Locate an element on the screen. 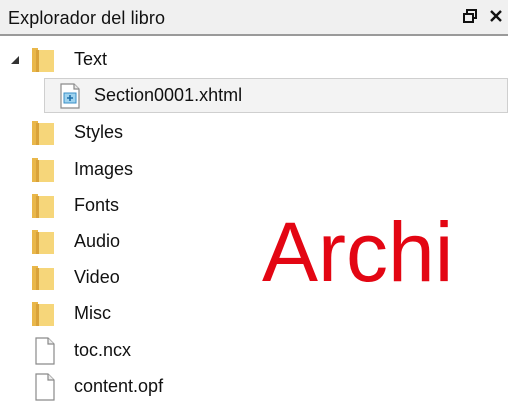 This screenshot has width=508, height=401. tree-item-content-opf: content.opf is located at coordinates (254, 385).